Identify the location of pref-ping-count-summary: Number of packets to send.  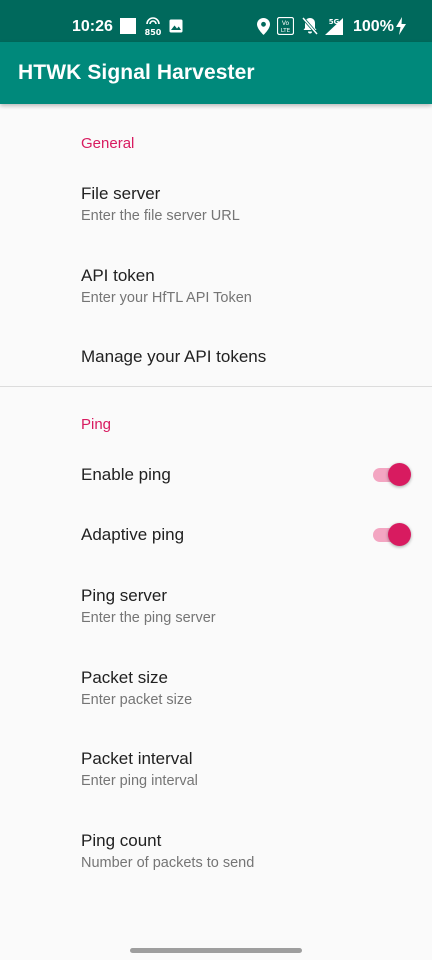
(168, 863).